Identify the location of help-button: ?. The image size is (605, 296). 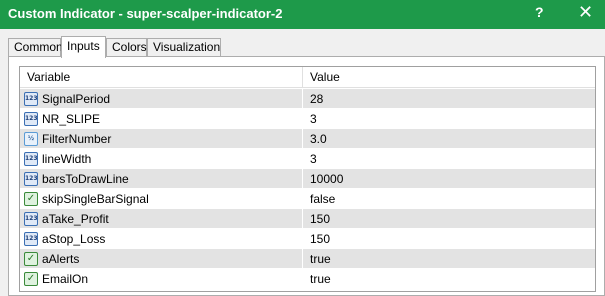
(539, 12).